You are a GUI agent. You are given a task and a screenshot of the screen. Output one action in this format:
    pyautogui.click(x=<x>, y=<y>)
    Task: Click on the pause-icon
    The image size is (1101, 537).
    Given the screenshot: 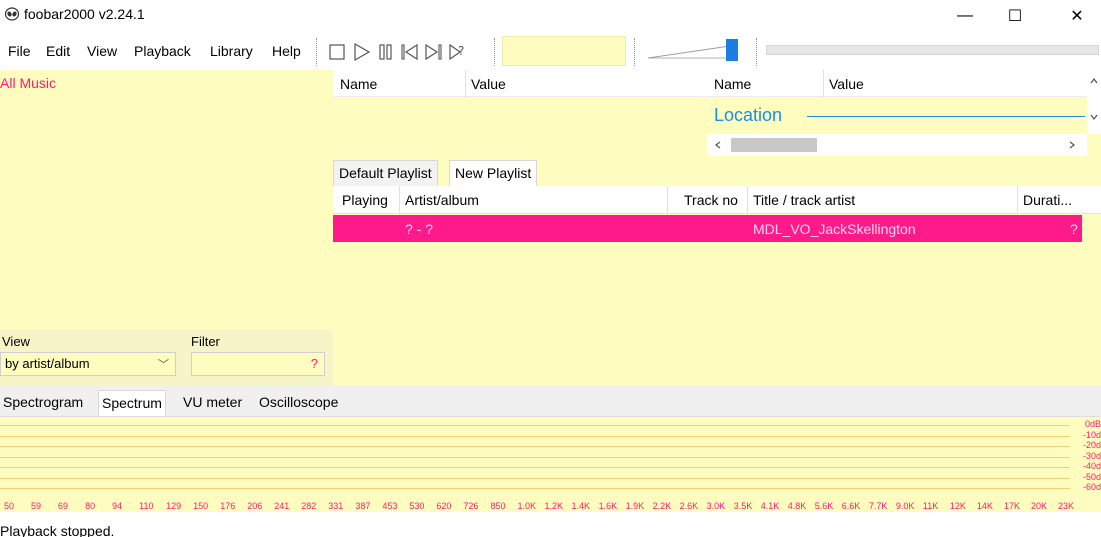 What is the action you would take?
    pyautogui.click(x=386, y=52)
    